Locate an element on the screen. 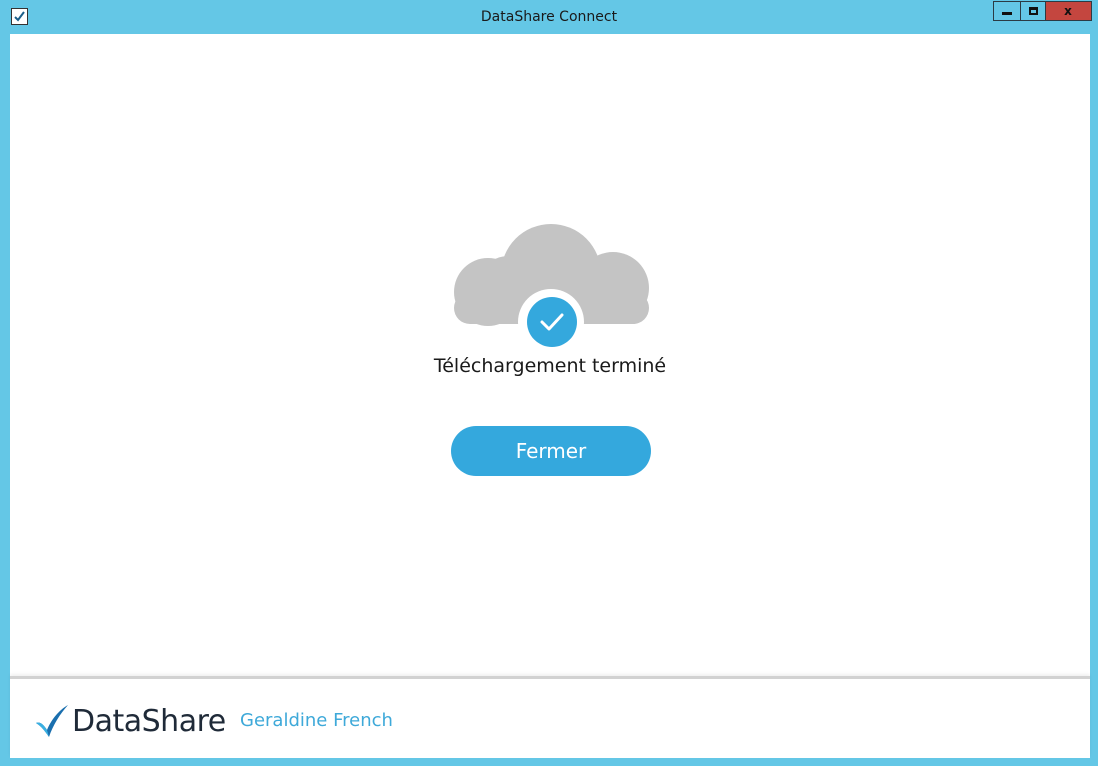 This screenshot has height=766, width=1098. datashare-logo: DataShare is located at coordinates (130, 721).